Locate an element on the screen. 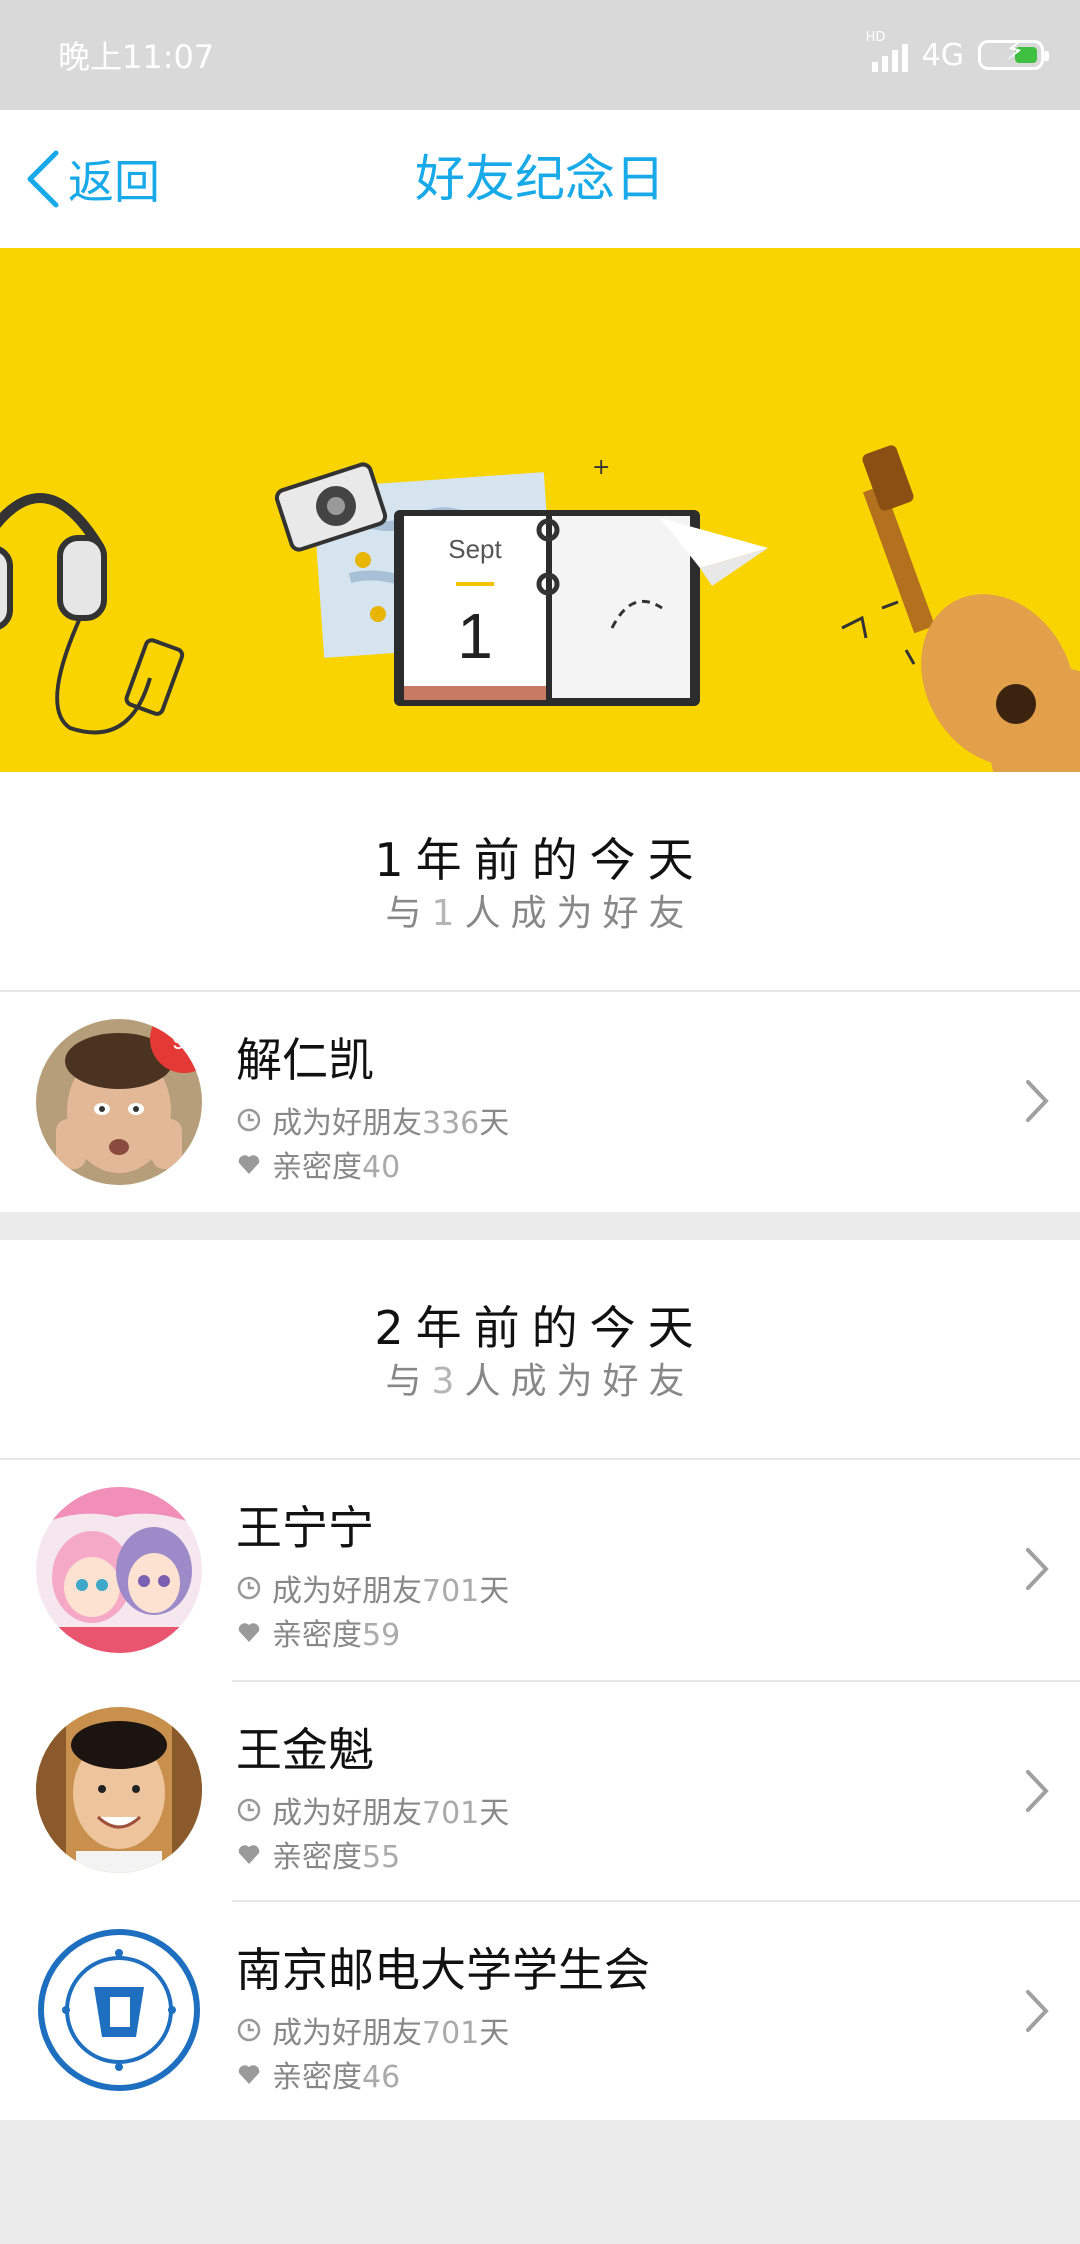  friend-days: 成为好朋友336天 is located at coordinates (372, 1120).